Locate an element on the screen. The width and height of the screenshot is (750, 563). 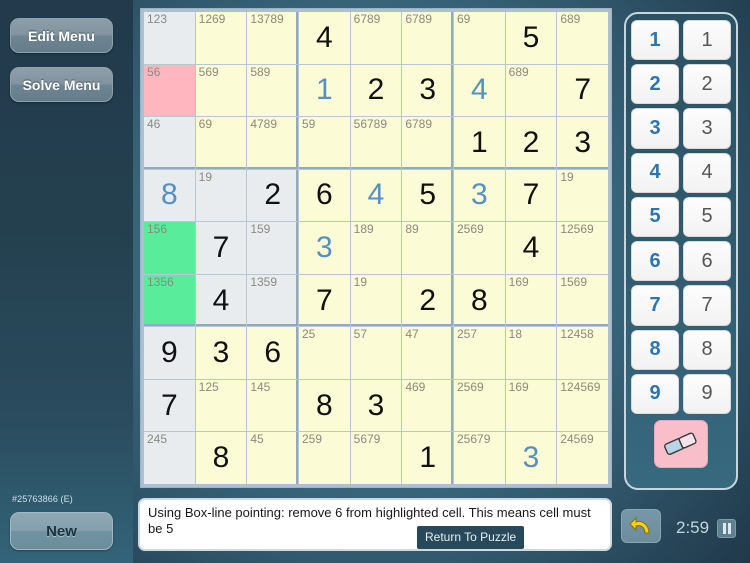
sudoku-cell-r8c4: 8 is located at coordinates (324, 405).